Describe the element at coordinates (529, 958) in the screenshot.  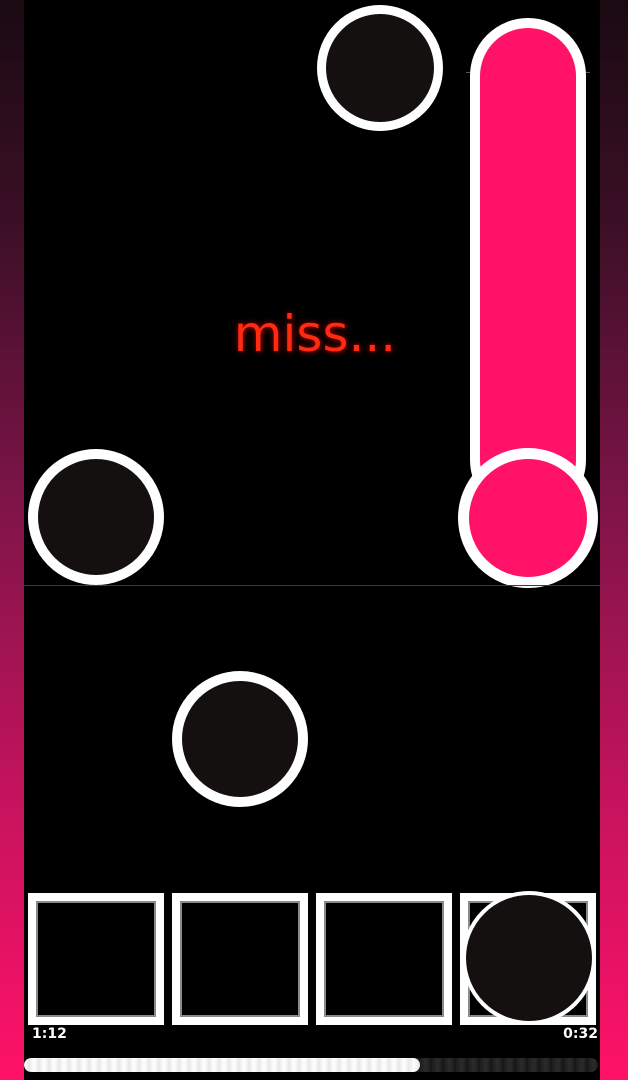
I see `tap-note-on-key` at that location.